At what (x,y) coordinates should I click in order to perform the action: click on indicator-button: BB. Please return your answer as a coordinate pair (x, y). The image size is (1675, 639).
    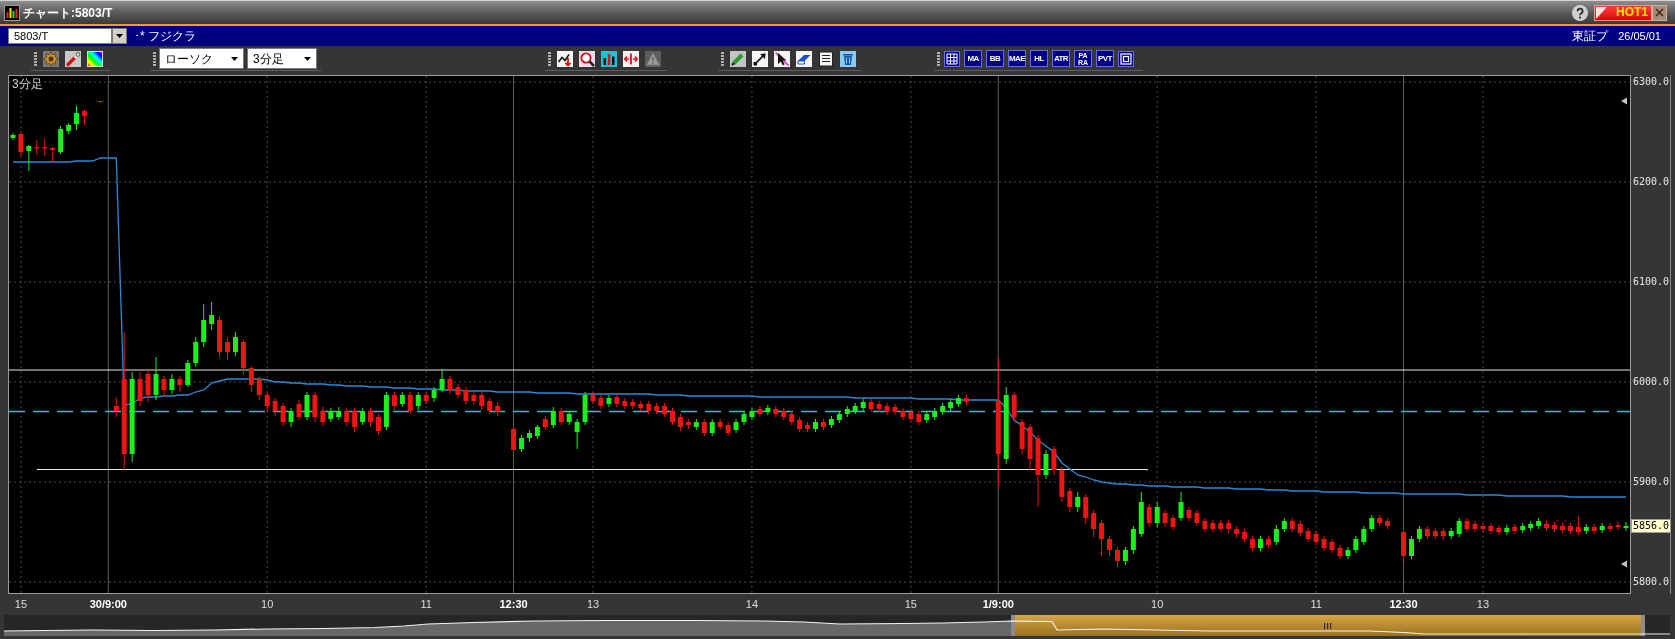
    Looking at the image, I should click on (995, 58).